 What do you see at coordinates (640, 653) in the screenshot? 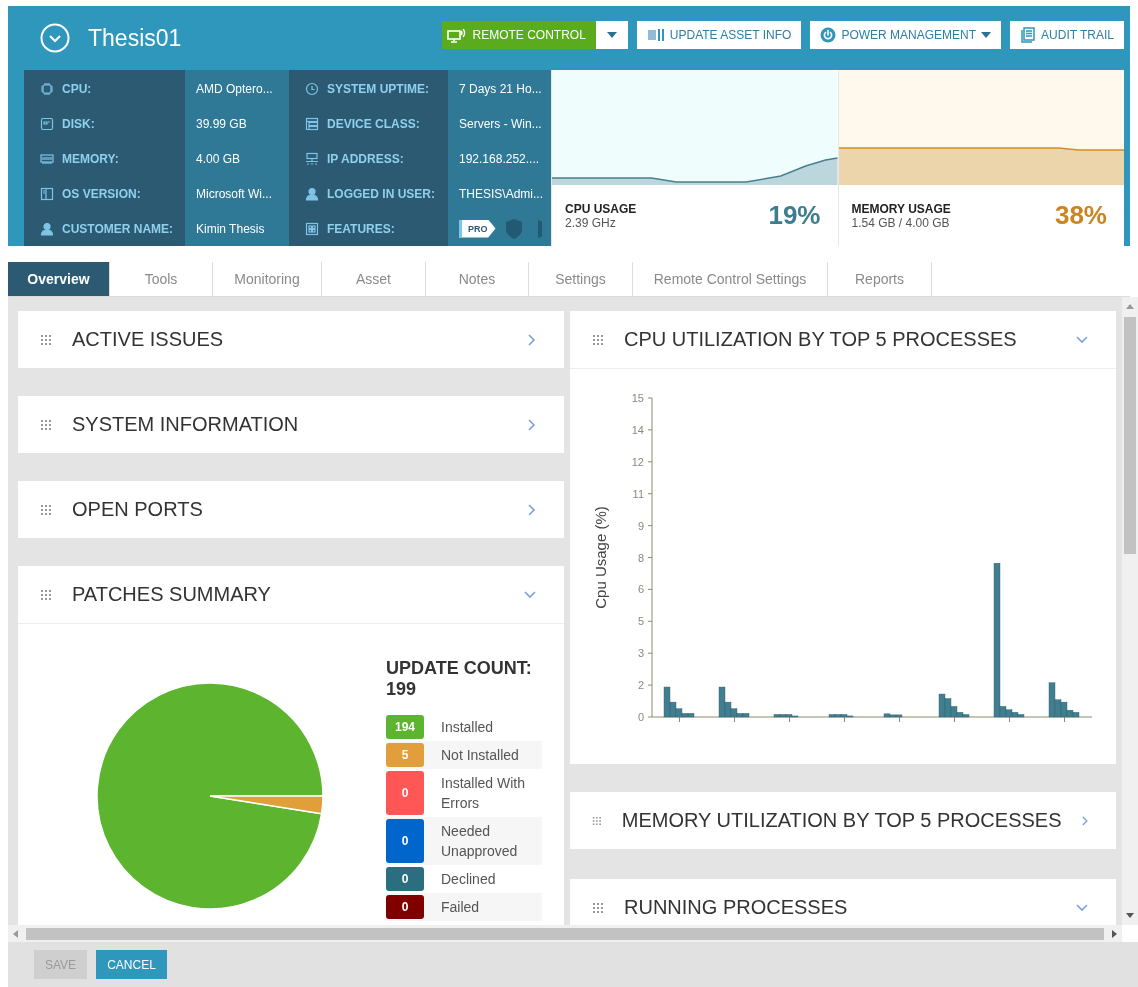
I see `tick-label: 3` at bounding box center [640, 653].